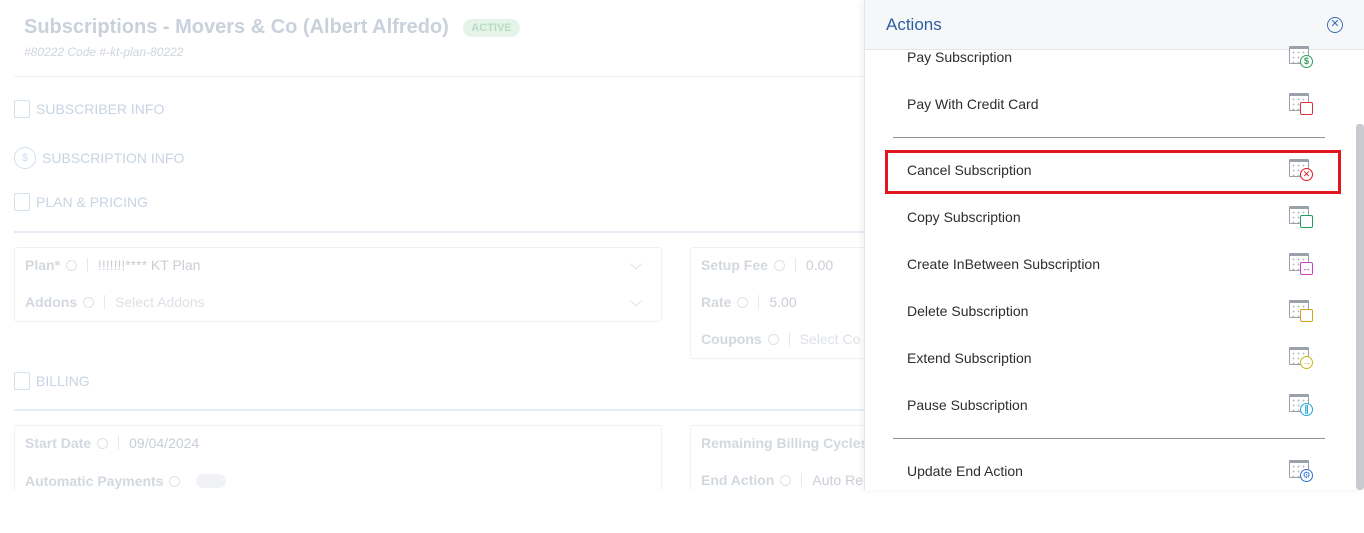 This screenshot has height=533, width=1364. What do you see at coordinates (58, 443) in the screenshot?
I see `field-label: Start Date` at bounding box center [58, 443].